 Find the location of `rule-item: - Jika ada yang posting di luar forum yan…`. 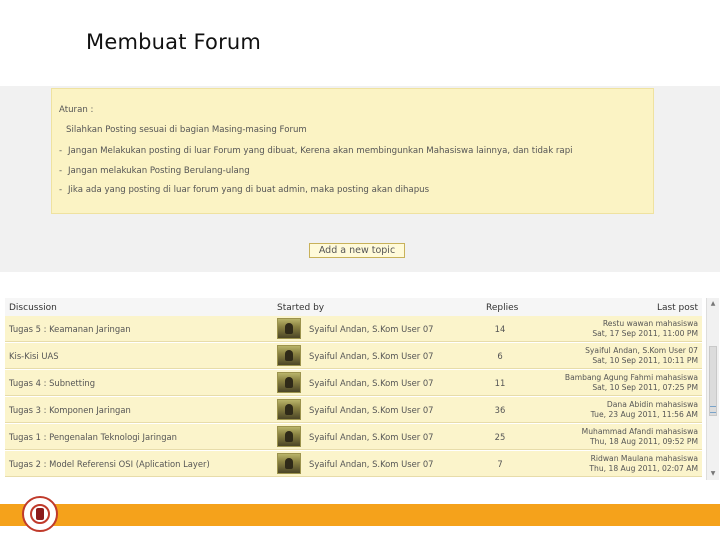

rule-item: - Jika ada yang posting di luar forum yan… is located at coordinates (244, 190).